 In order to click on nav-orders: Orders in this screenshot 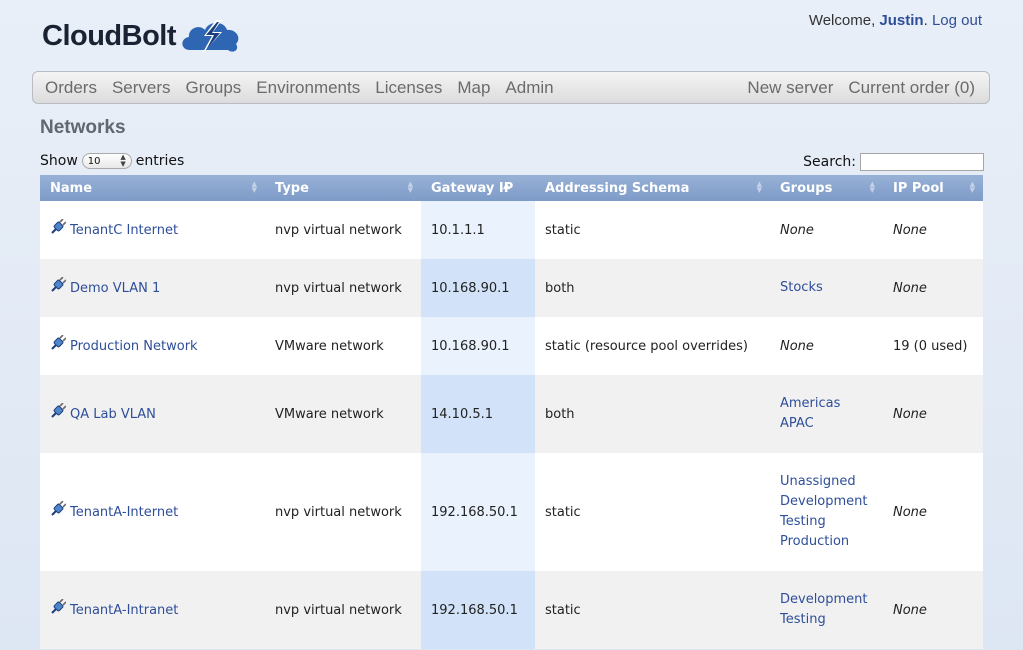, I will do `click(71, 88)`.